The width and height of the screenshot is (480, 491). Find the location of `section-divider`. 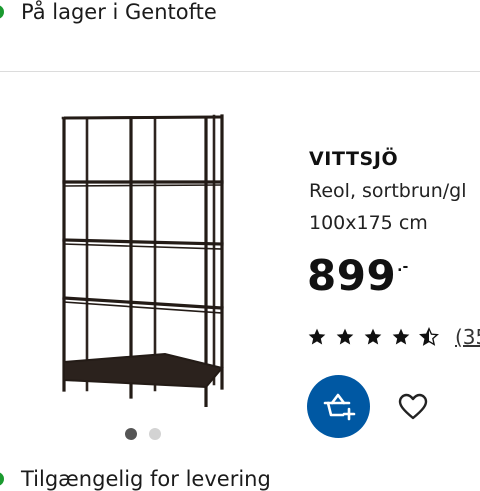

section-divider is located at coordinates (240, 71).